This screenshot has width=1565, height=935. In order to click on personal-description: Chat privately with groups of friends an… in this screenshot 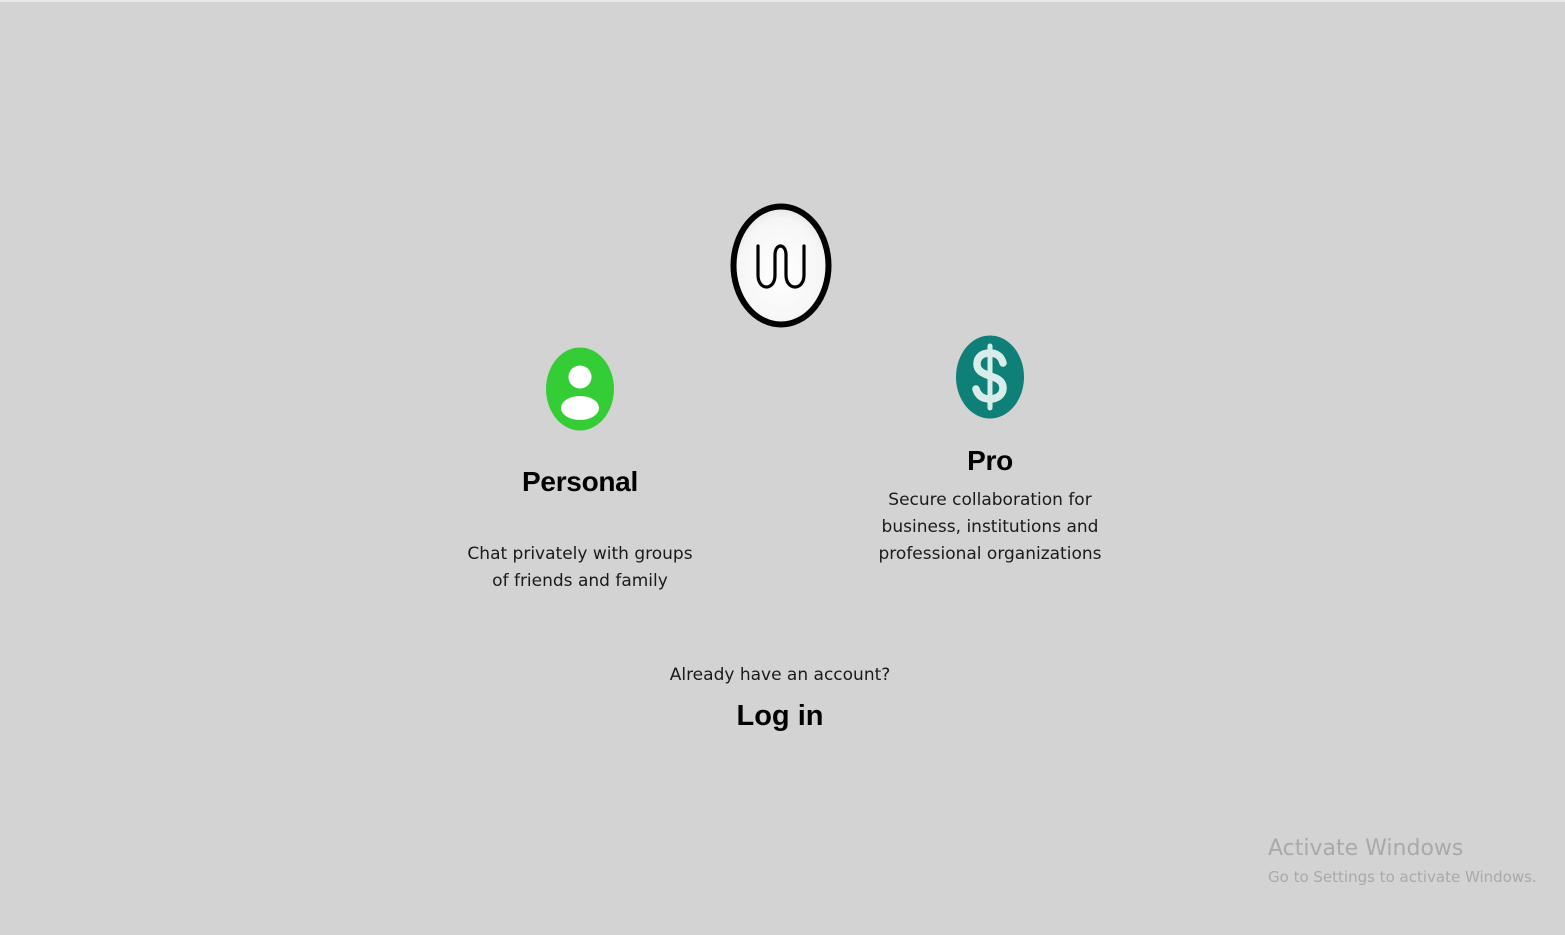, I will do `click(580, 567)`.